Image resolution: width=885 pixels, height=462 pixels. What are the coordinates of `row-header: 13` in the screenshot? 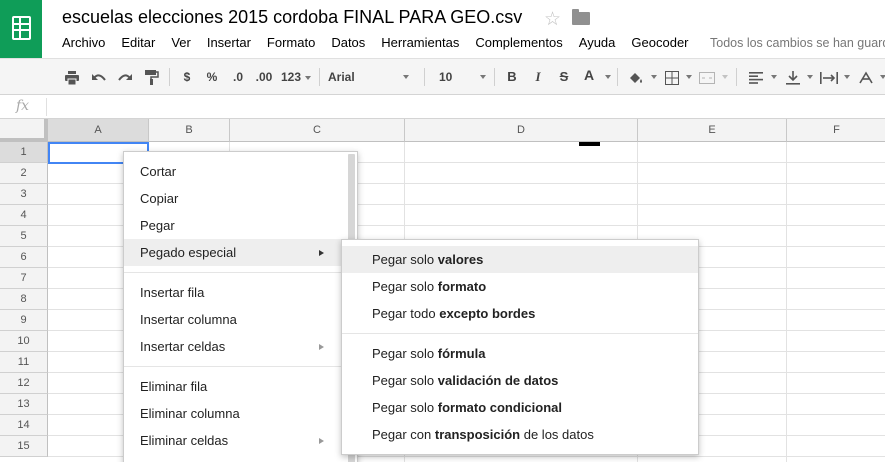 It's located at (24, 404).